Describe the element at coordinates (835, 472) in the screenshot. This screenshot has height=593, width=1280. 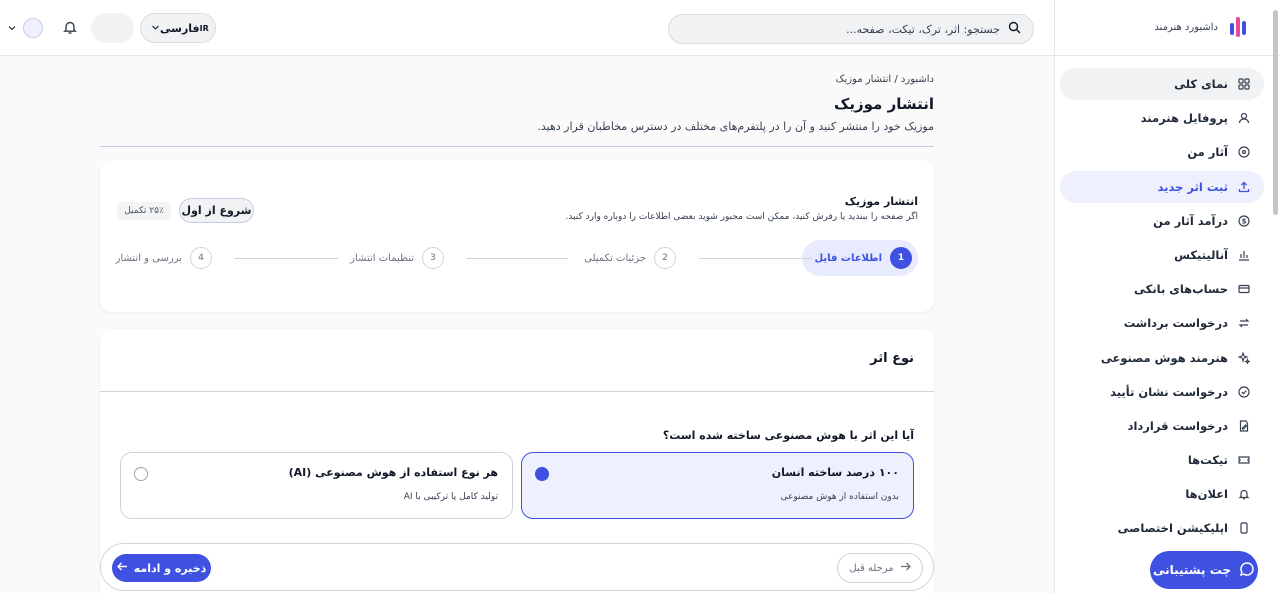
I see `option-title: ۱۰۰ درصد ساخته انسان` at that location.